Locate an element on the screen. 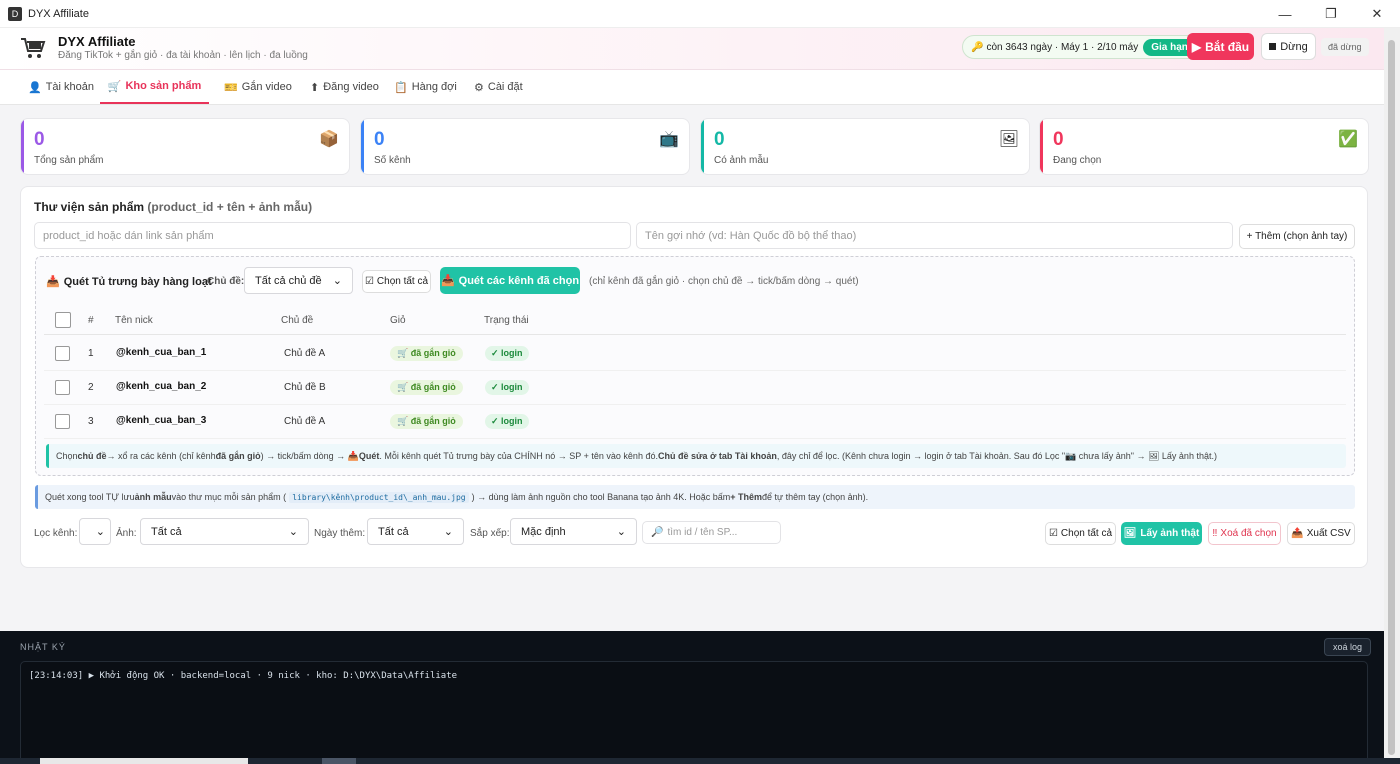  add-manual-button: + Thêm (chọn ảnh tay) is located at coordinates (1297, 236).